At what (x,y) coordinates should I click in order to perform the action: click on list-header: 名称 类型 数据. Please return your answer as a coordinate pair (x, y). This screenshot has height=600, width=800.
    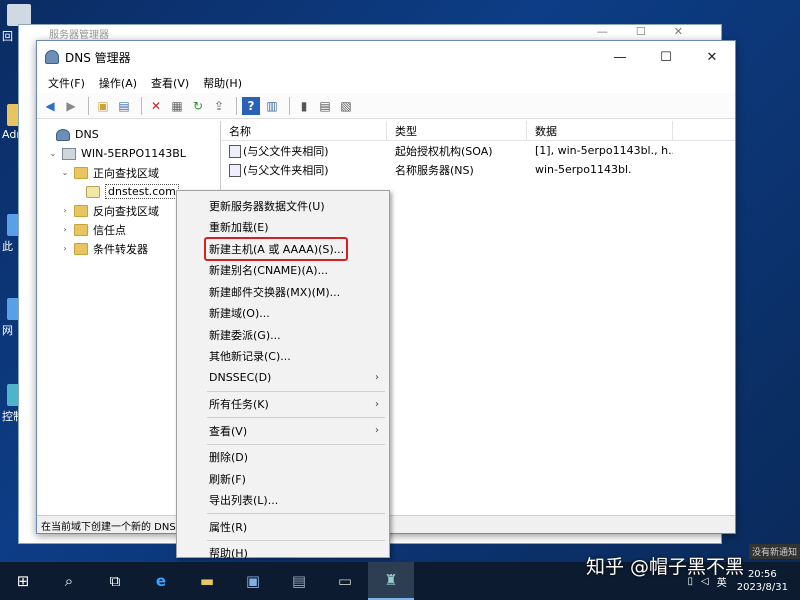
    Looking at the image, I should click on (478, 131).